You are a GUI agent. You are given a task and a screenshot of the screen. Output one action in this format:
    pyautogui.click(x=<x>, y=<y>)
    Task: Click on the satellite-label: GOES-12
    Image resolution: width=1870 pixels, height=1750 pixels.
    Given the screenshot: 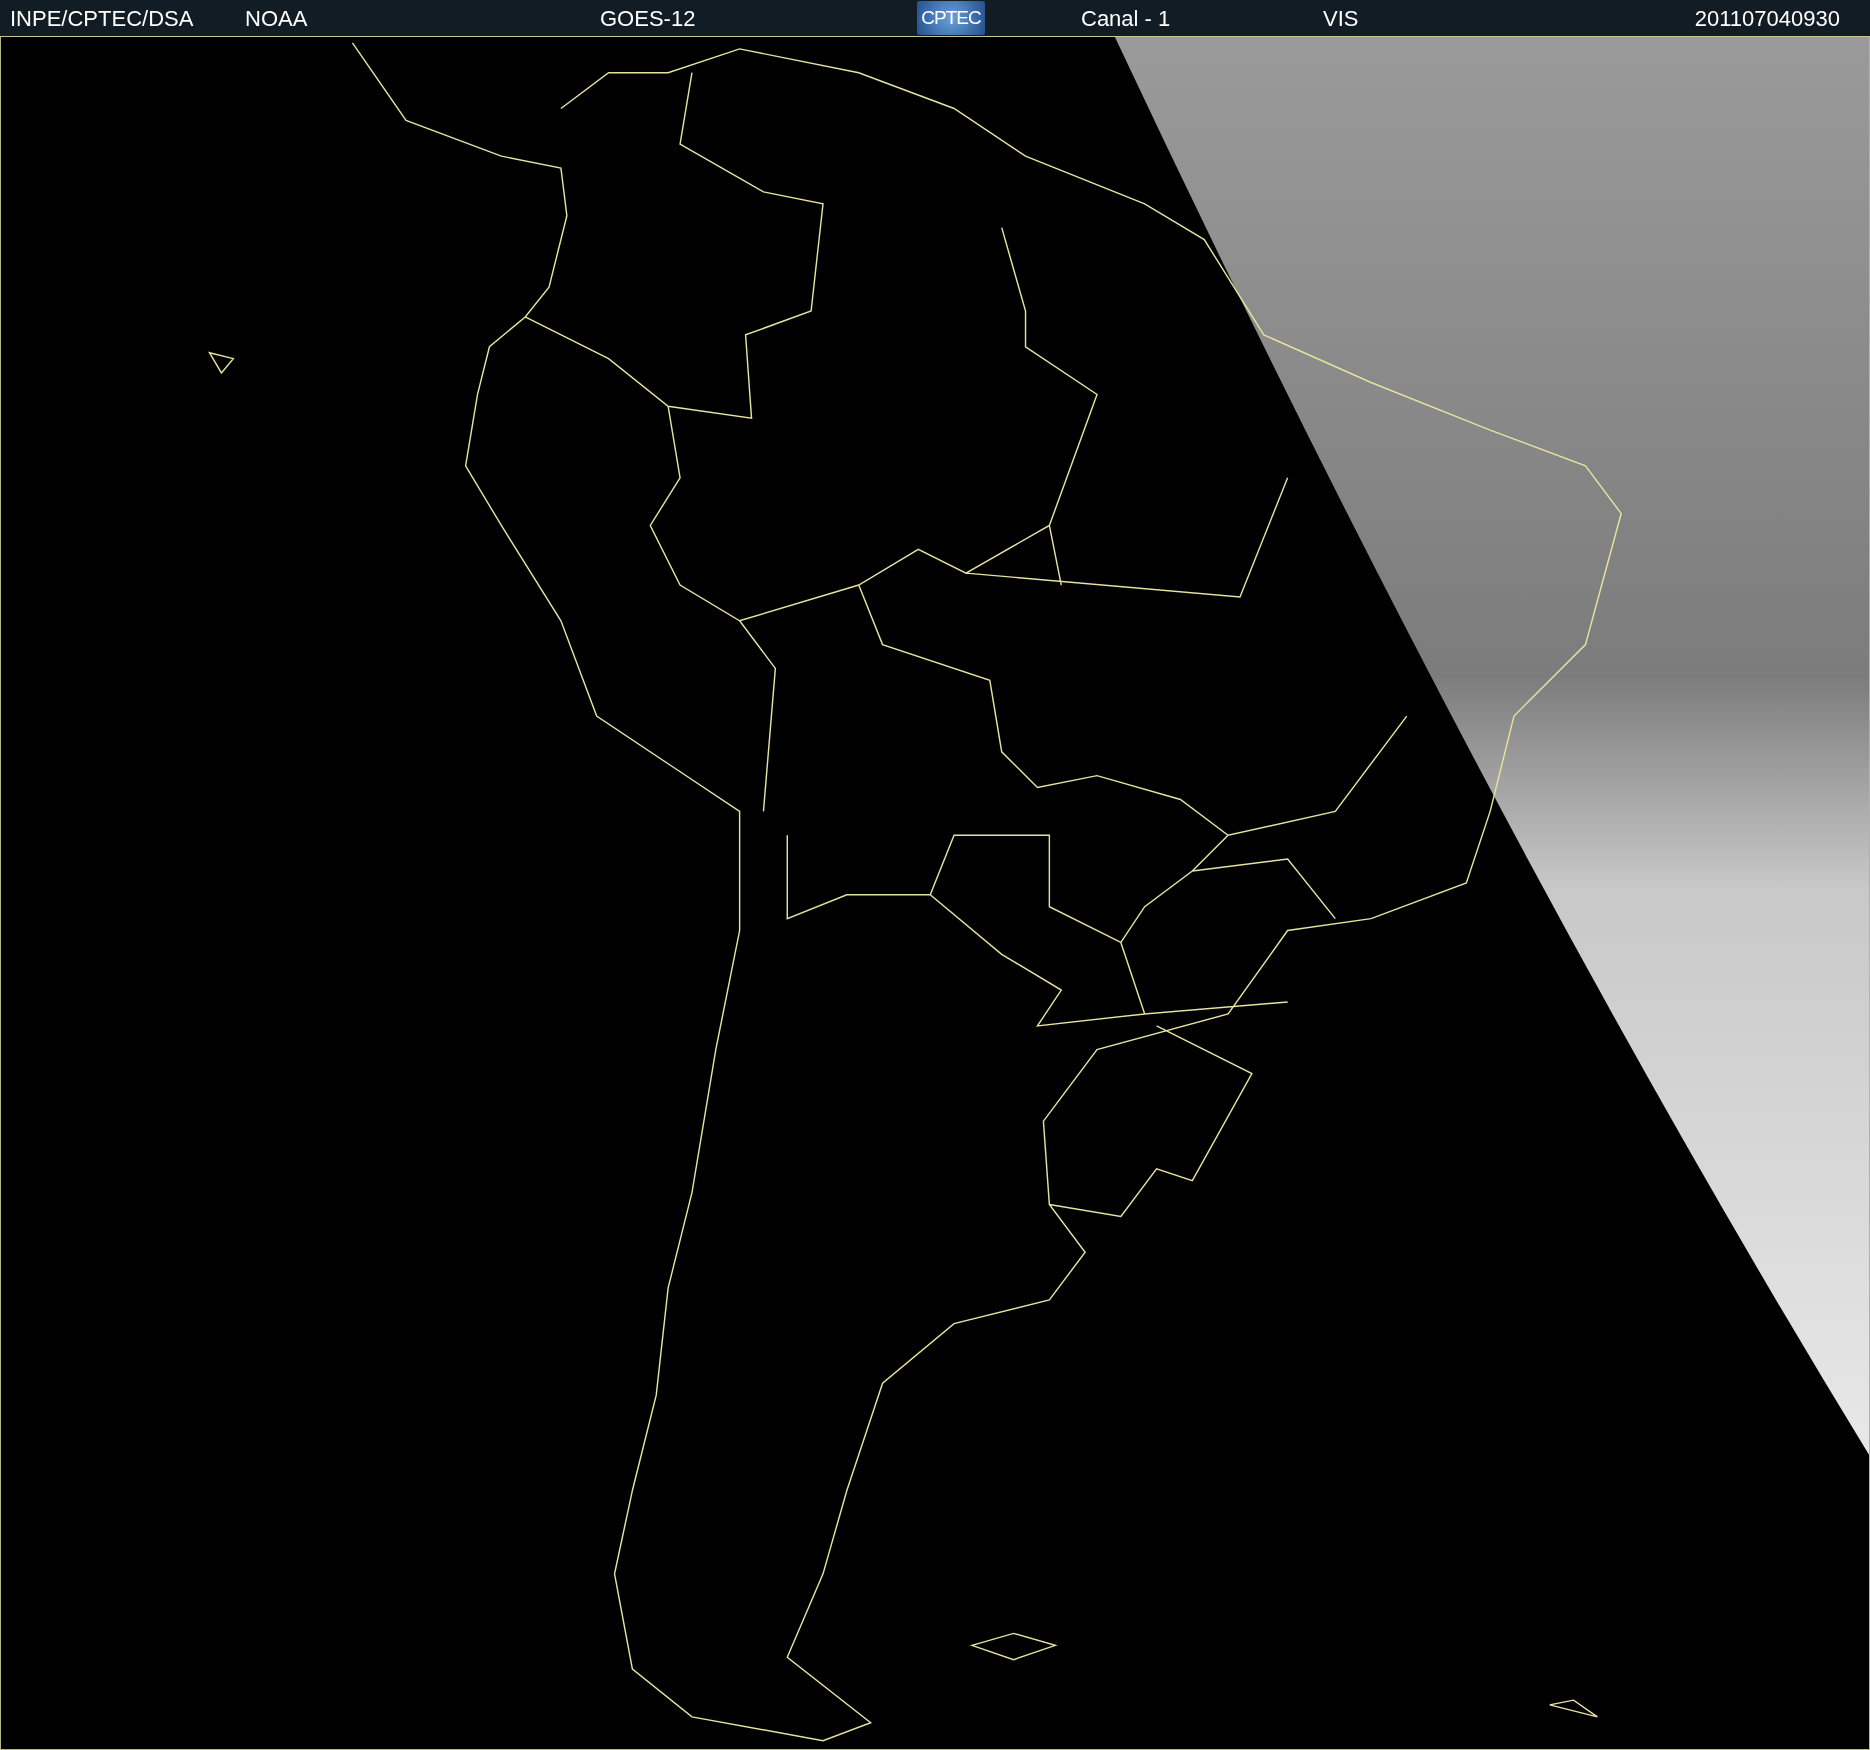 What is the action you would take?
    pyautogui.click(x=648, y=19)
    